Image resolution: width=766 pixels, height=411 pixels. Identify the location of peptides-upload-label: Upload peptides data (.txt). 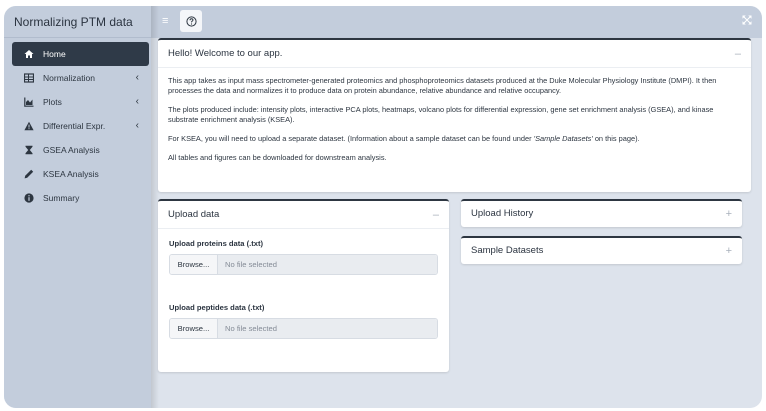
(217, 307).